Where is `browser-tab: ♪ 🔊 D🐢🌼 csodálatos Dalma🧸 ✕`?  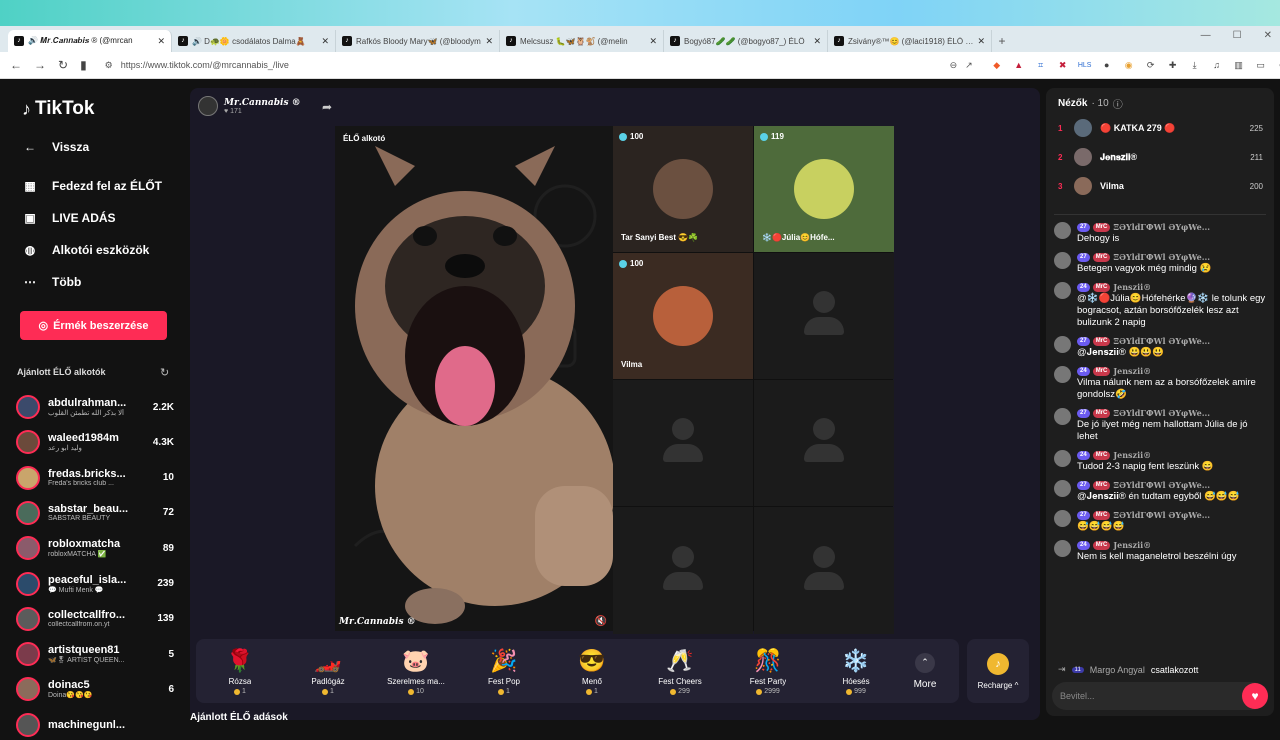 browser-tab: ♪ 🔊 D🐢🌼 csodálatos Dalma🧸 ✕ is located at coordinates (254, 41).